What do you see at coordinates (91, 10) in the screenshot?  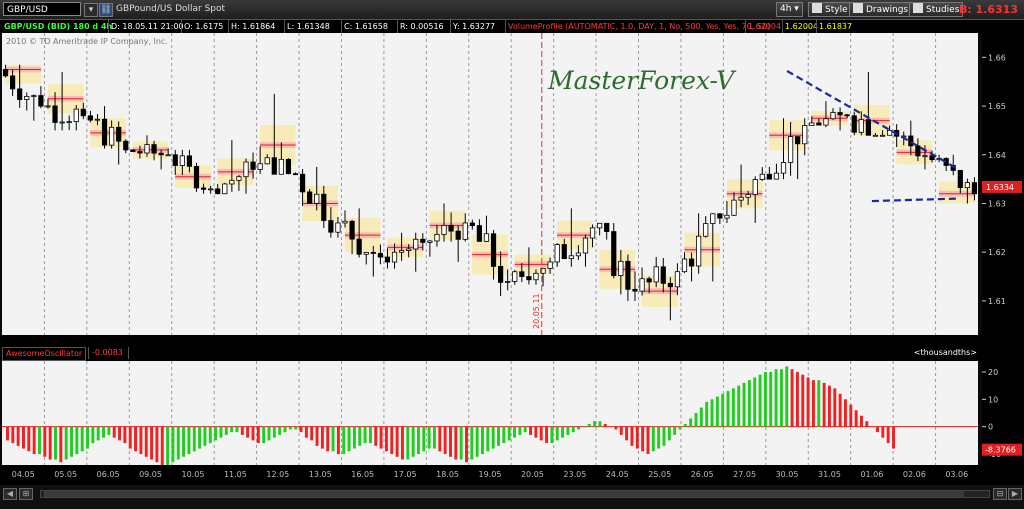 I see `dropdown-arrow-icon: ▾` at bounding box center [91, 10].